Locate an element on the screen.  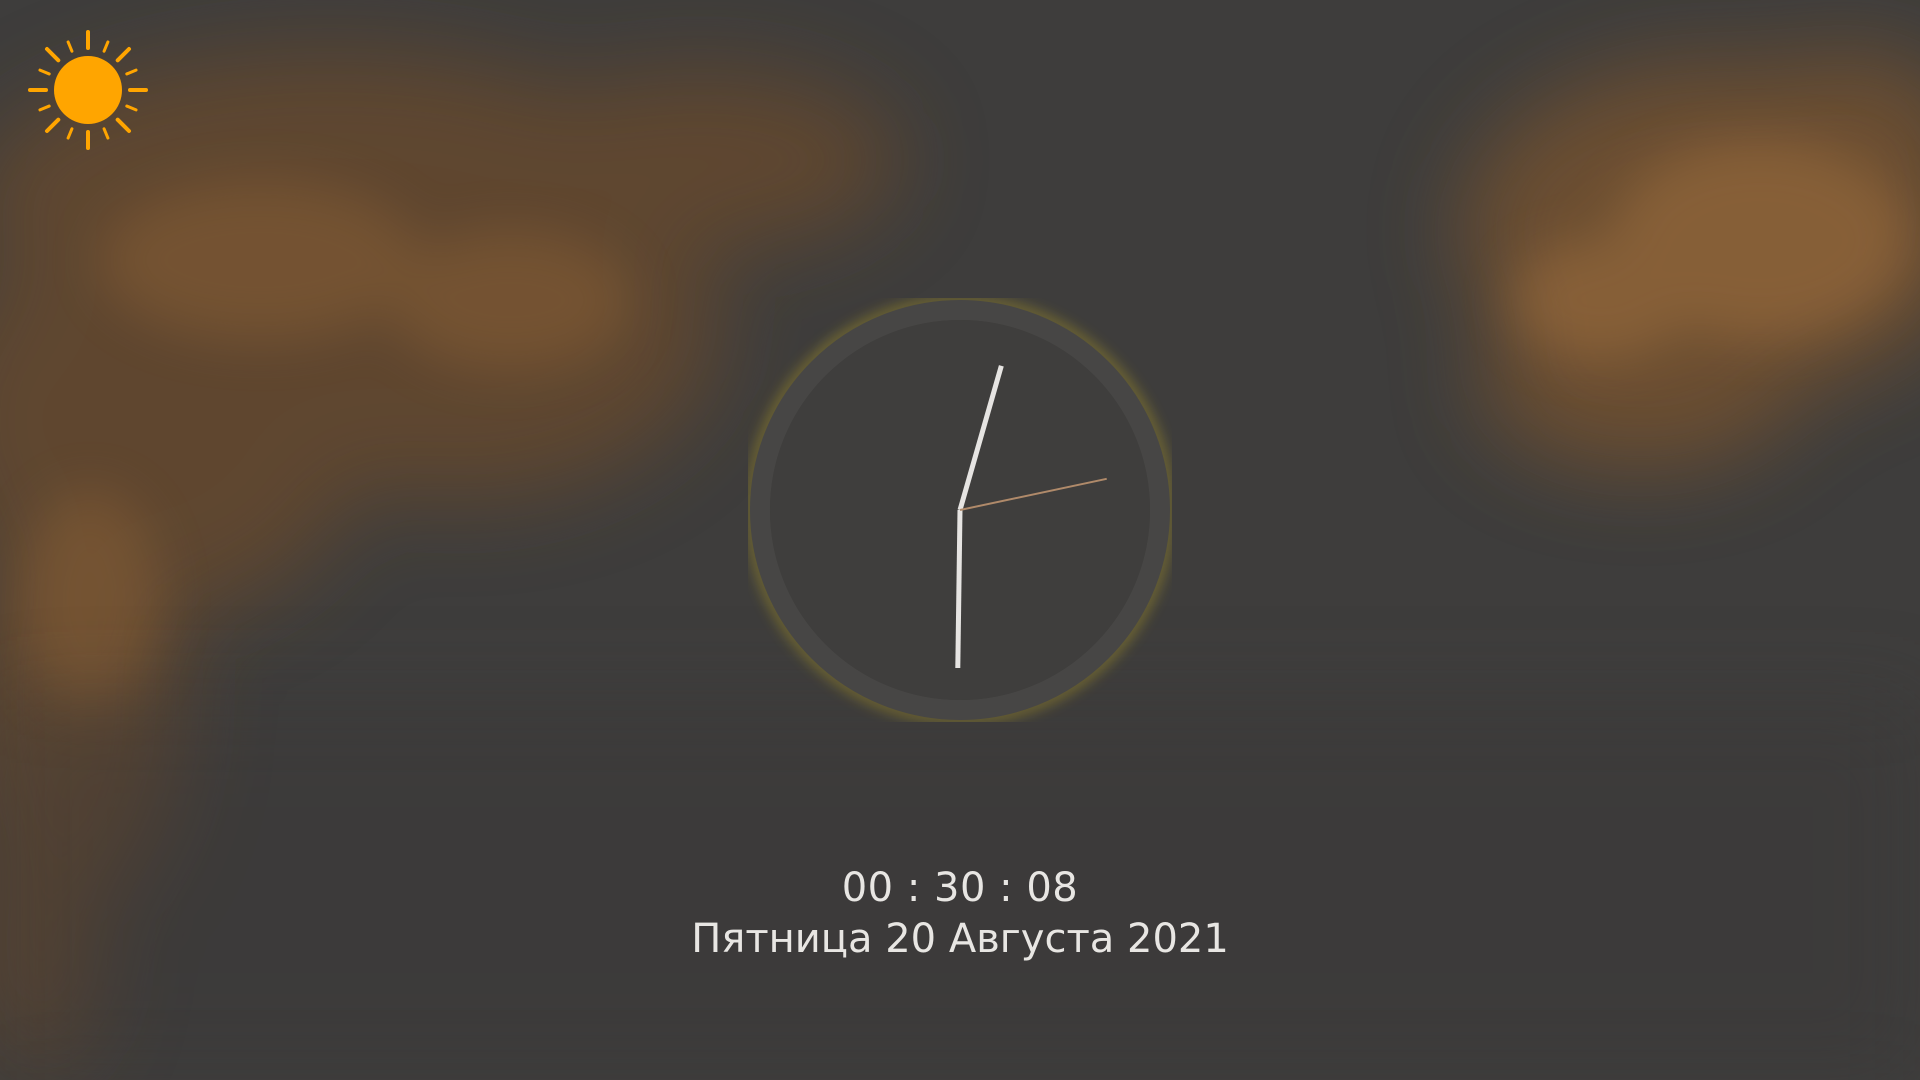
sun-disc is located at coordinates (88, 90).